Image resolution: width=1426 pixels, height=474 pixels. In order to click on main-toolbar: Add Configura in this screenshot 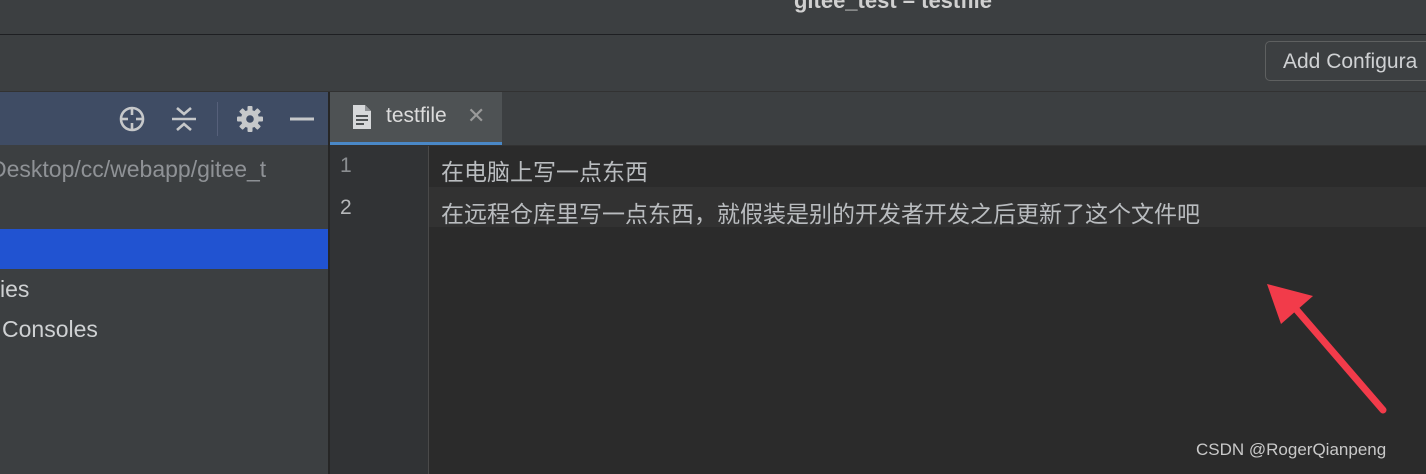, I will do `click(713, 63)`.